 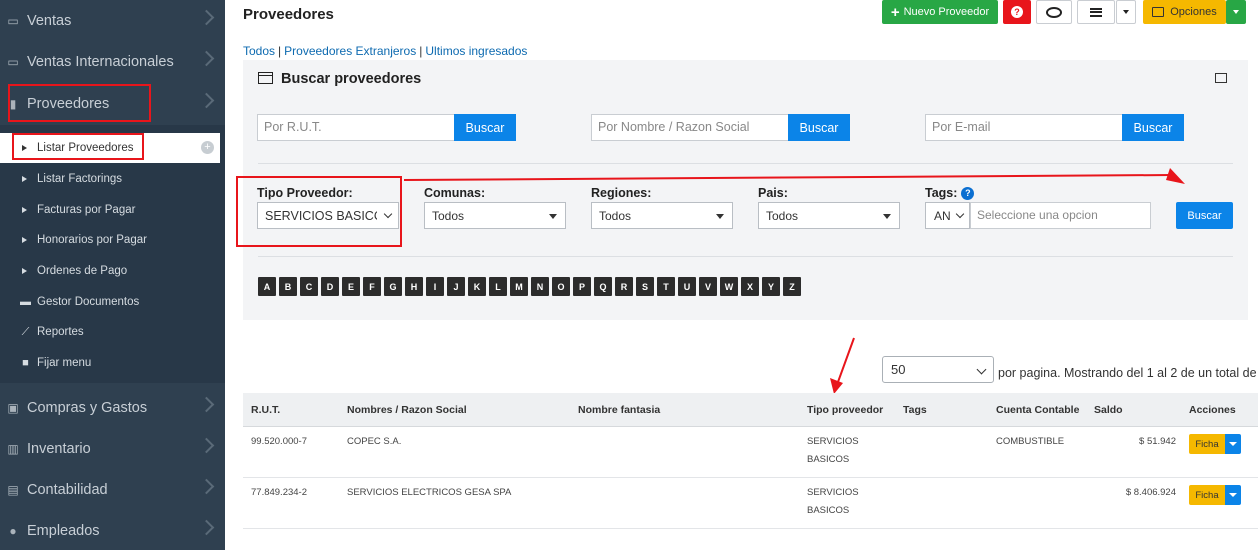 What do you see at coordinates (915, 410) in the screenshot?
I see `col-tags: Tags` at bounding box center [915, 410].